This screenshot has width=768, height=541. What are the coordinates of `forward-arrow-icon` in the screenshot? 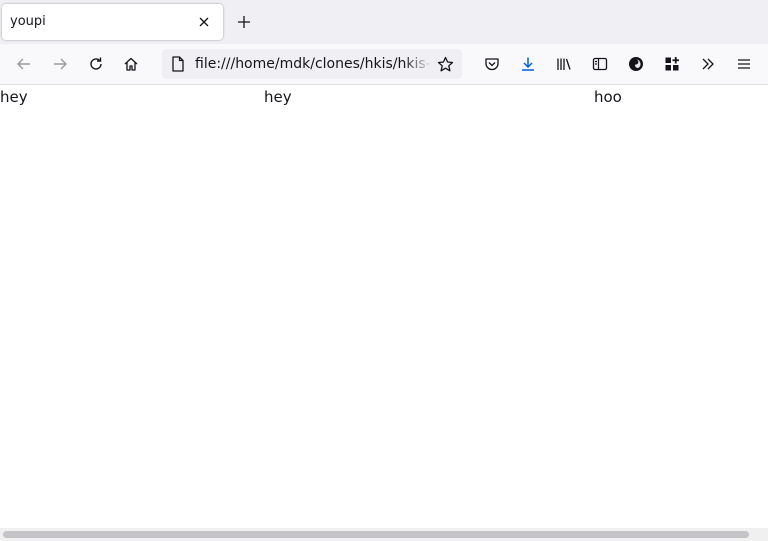 It's located at (60, 64).